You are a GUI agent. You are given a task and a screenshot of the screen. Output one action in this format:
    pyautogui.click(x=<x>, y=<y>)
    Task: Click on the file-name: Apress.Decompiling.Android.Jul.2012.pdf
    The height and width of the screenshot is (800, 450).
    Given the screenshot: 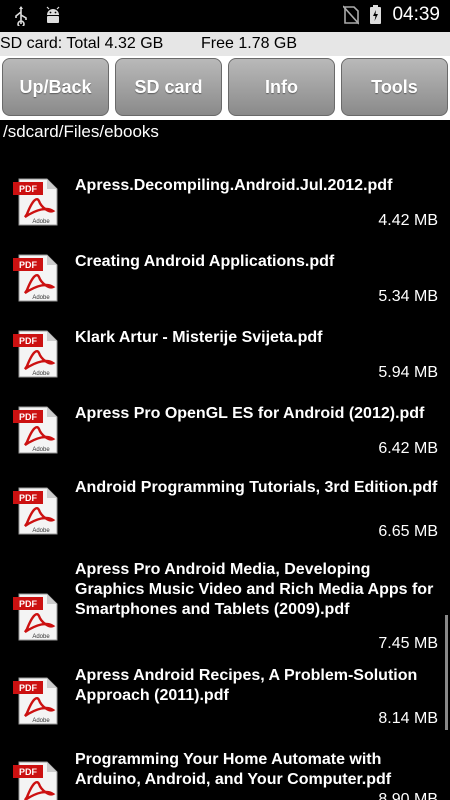 What is the action you would take?
    pyautogui.click(x=234, y=185)
    